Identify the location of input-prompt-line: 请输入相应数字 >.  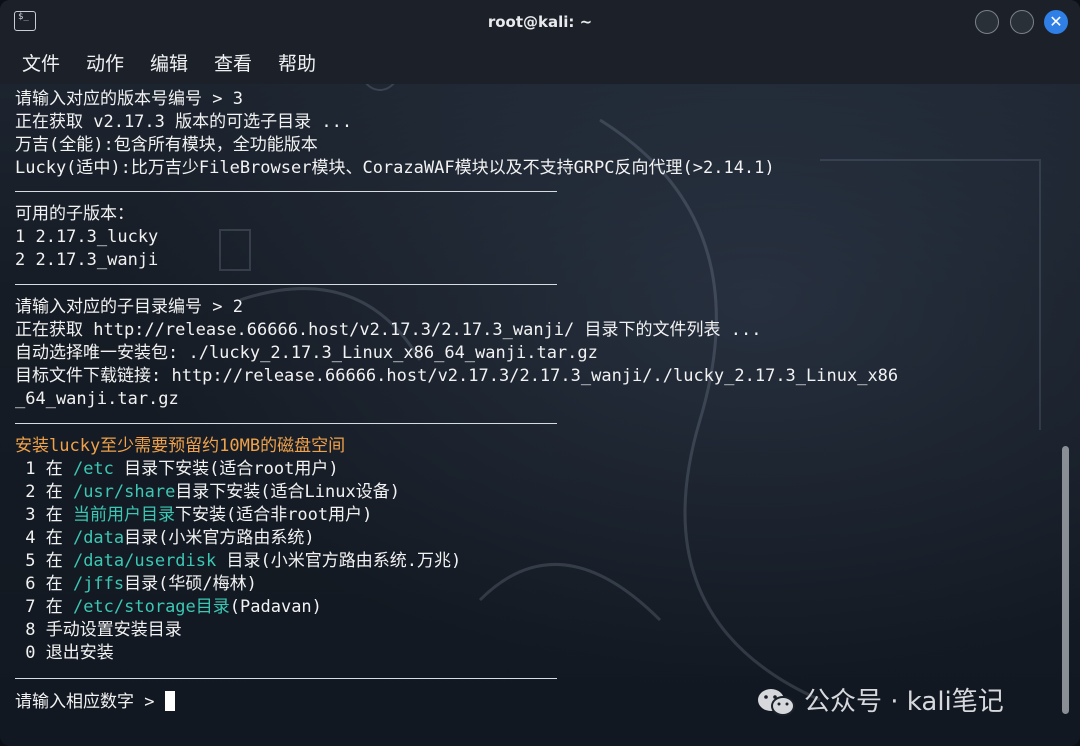
(95, 702).